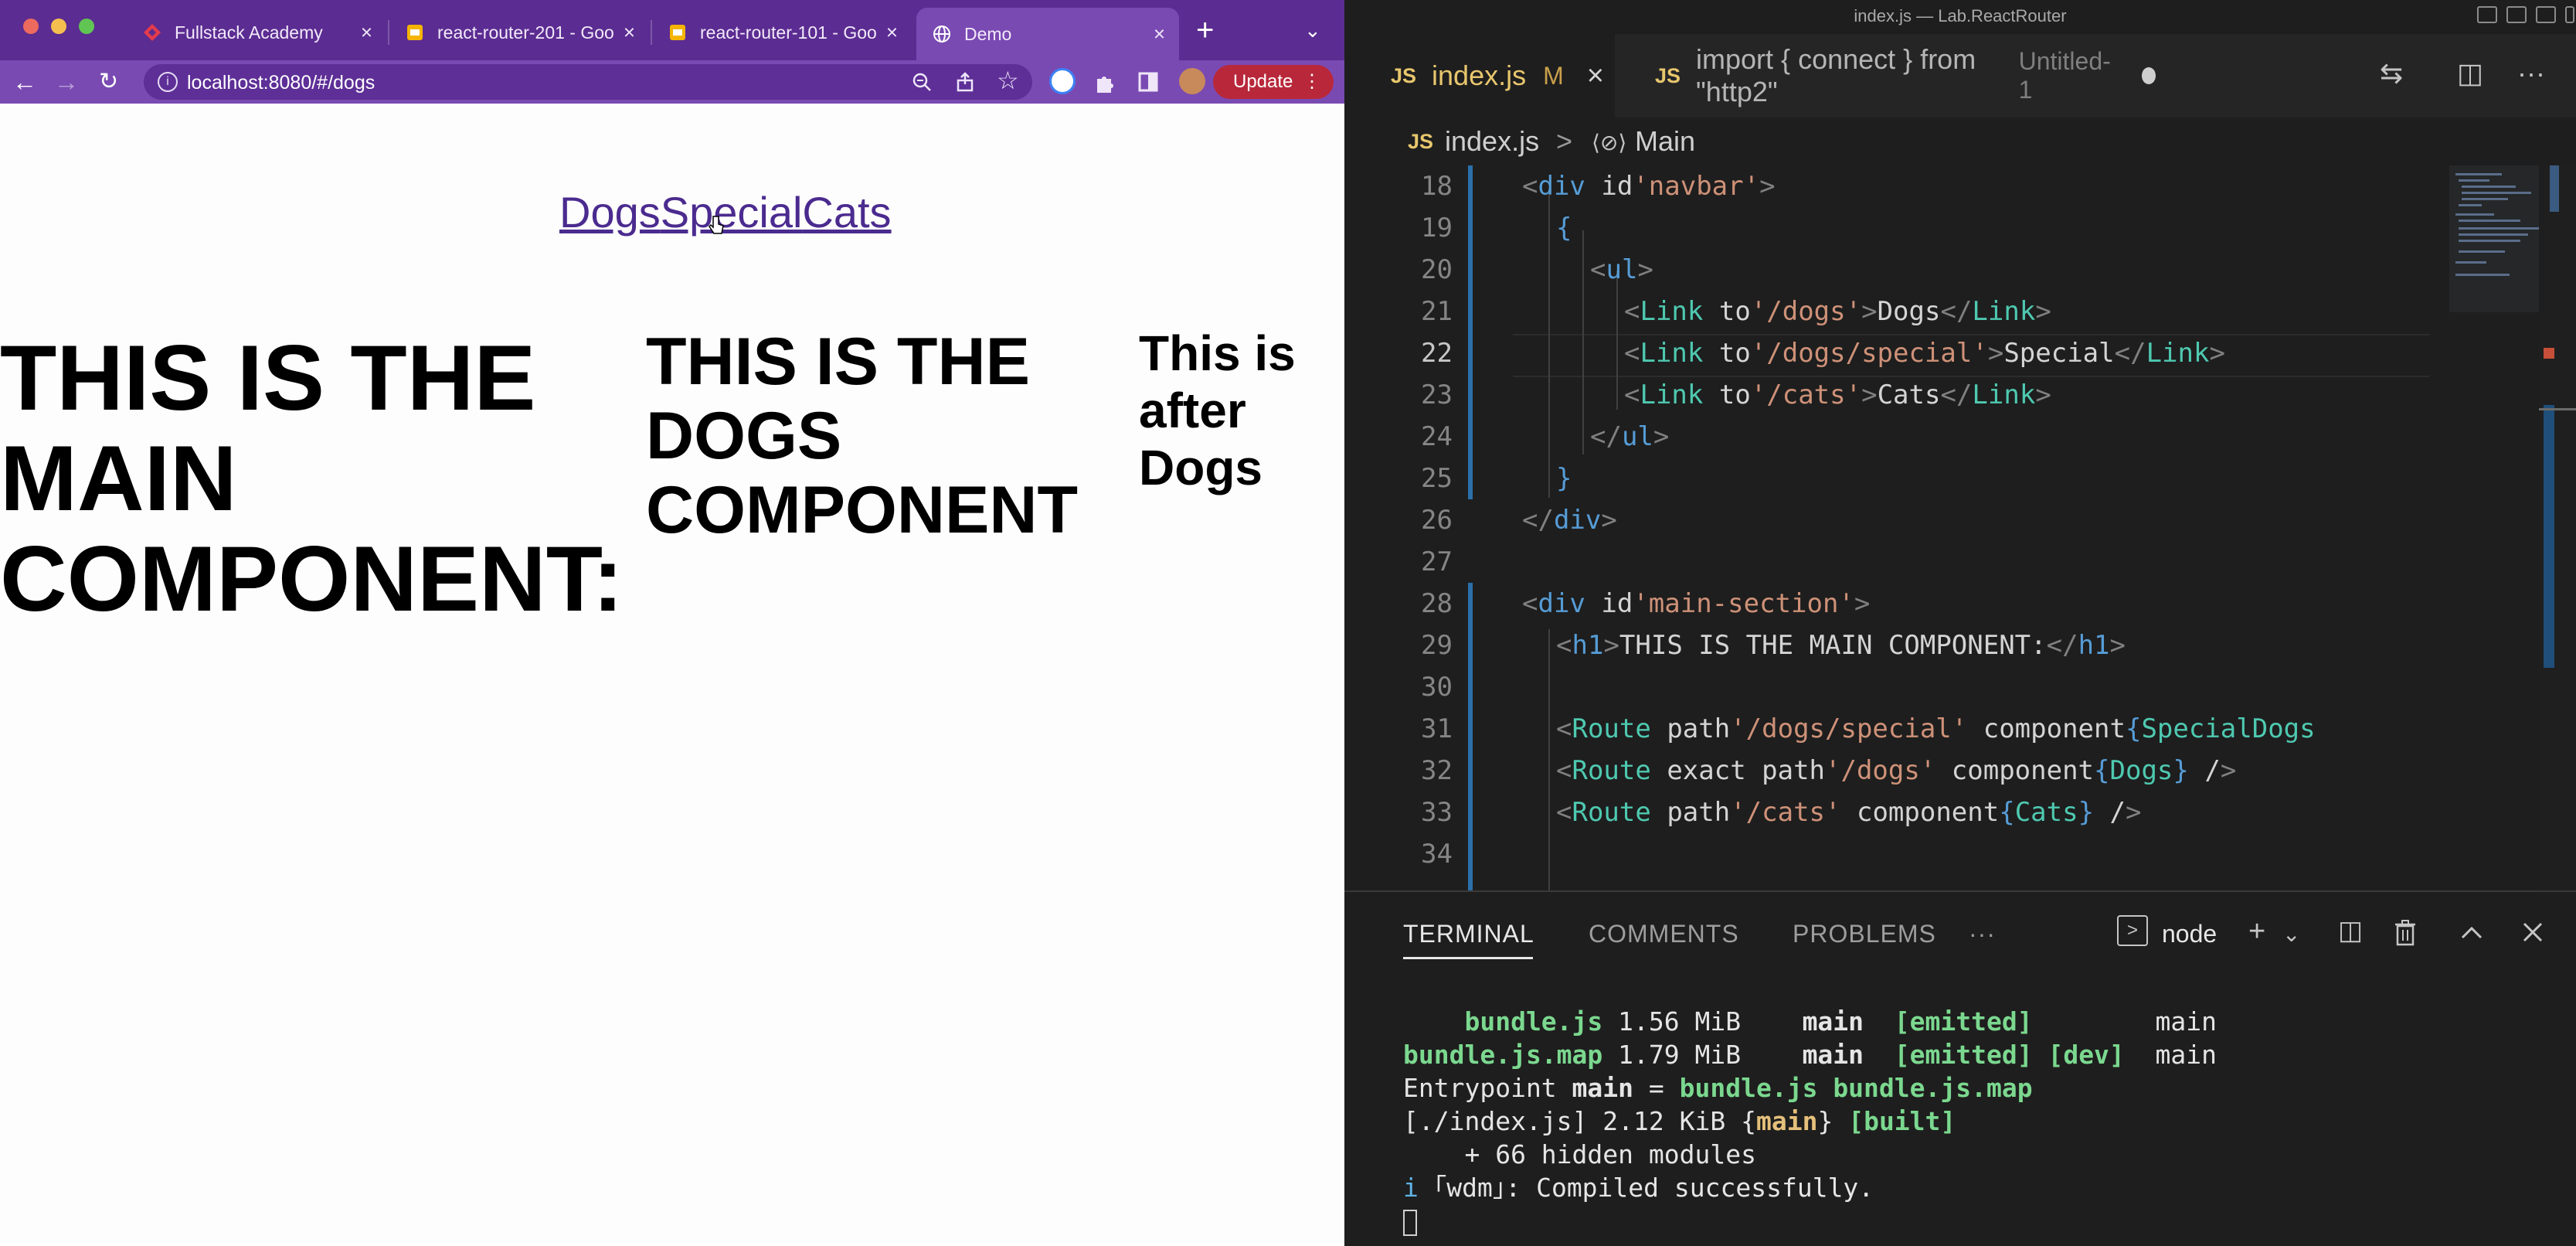  I want to click on browser-menu-icon: ⋮, so click(1312, 82).